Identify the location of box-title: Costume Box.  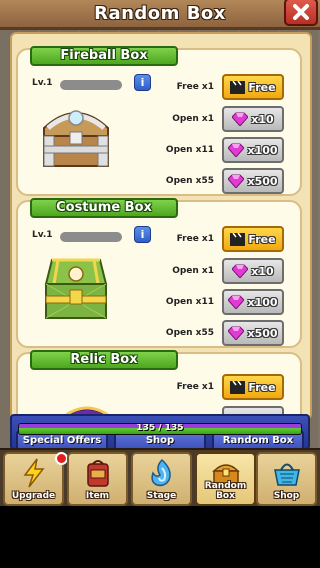
(104, 208).